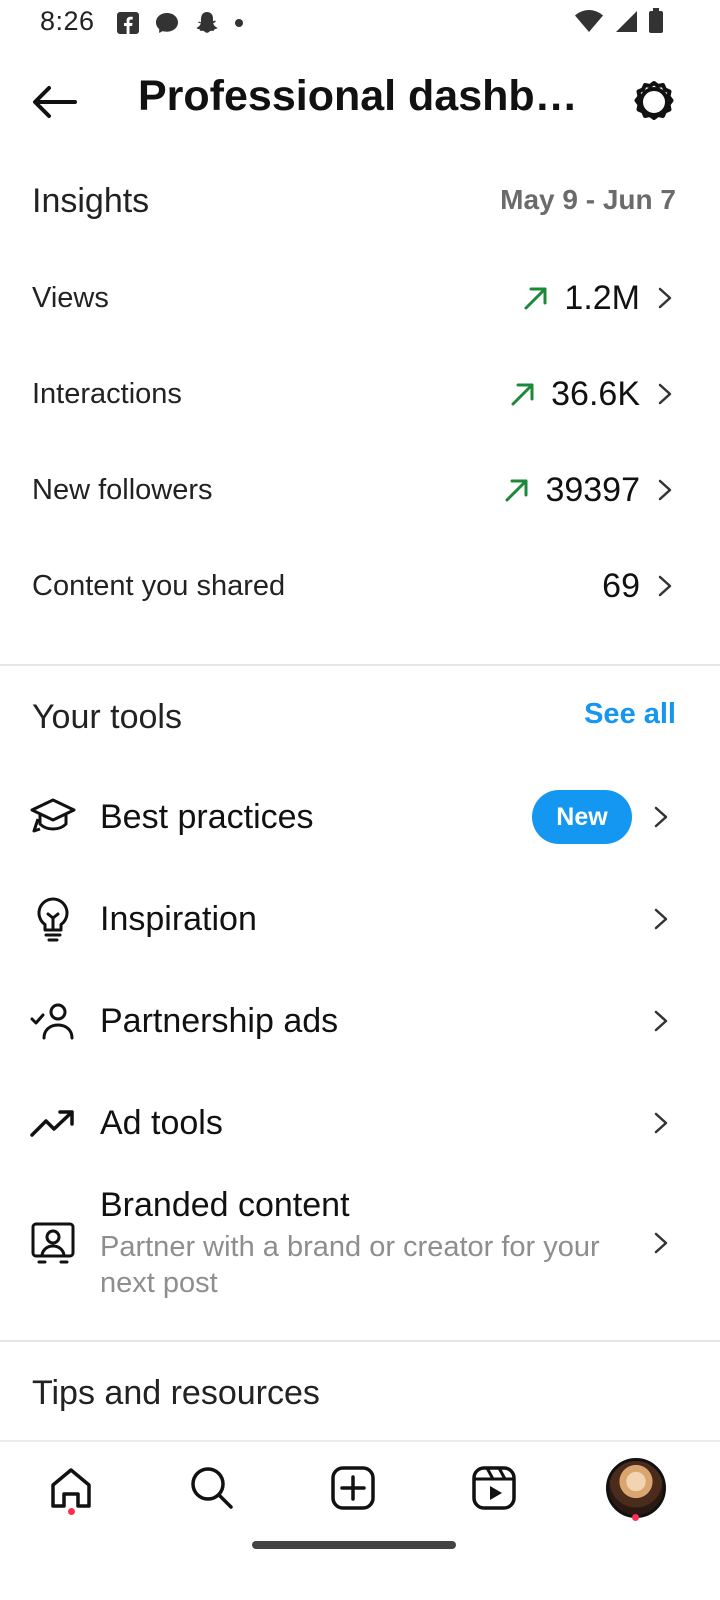 The width and height of the screenshot is (720, 1600). What do you see at coordinates (53, 1243) in the screenshot?
I see `branded-content-icon` at bounding box center [53, 1243].